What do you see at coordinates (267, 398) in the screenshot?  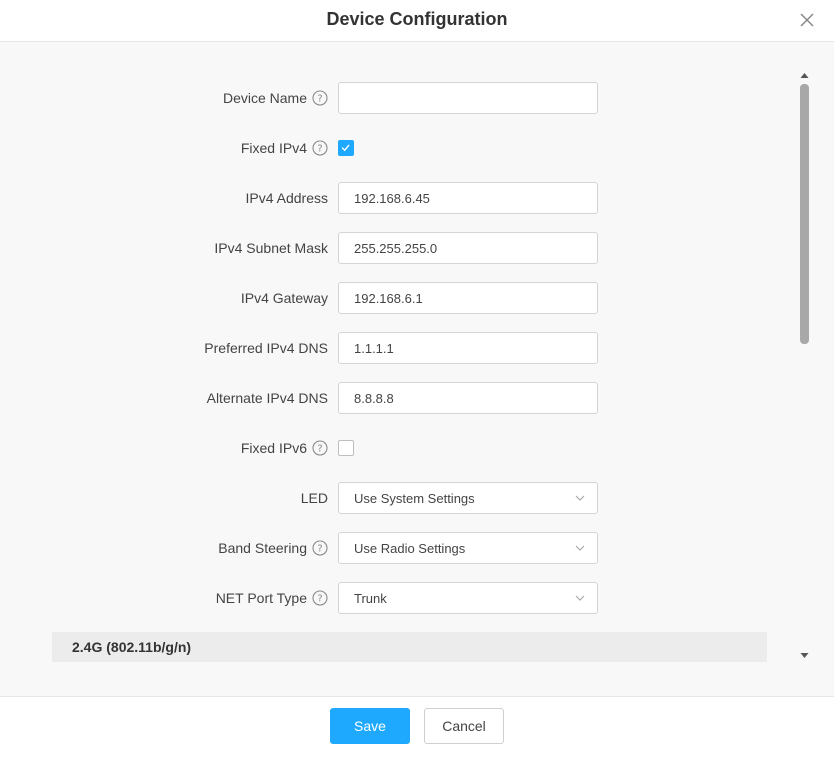 I see `alternate-ipv4-dns-label: Alternate IPv4 DNS` at bounding box center [267, 398].